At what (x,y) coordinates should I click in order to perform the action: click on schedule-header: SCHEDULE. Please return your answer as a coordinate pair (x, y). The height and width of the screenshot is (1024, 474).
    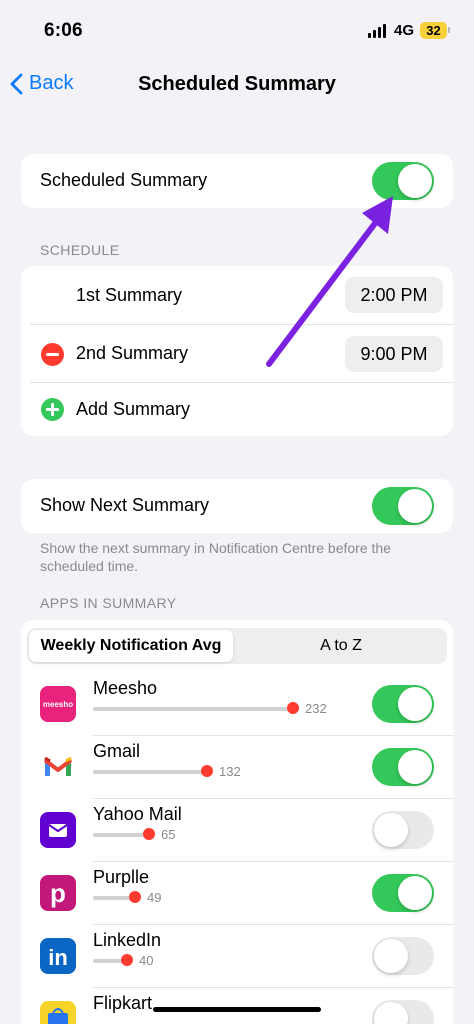
    Looking at the image, I should click on (80, 250).